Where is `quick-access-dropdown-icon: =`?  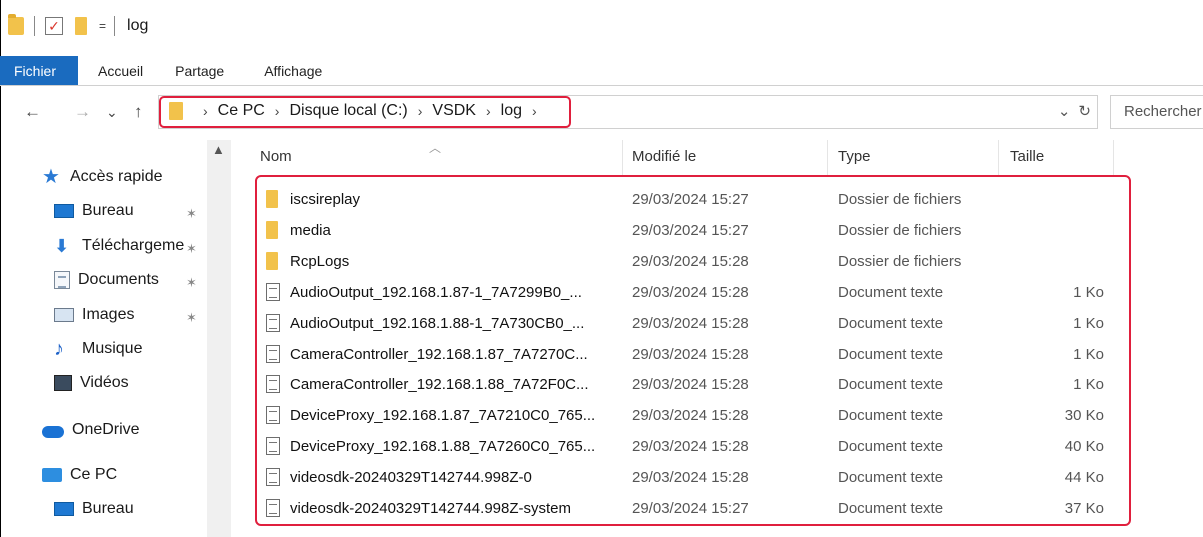 quick-access-dropdown-icon: = is located at coordinates (102, 26).